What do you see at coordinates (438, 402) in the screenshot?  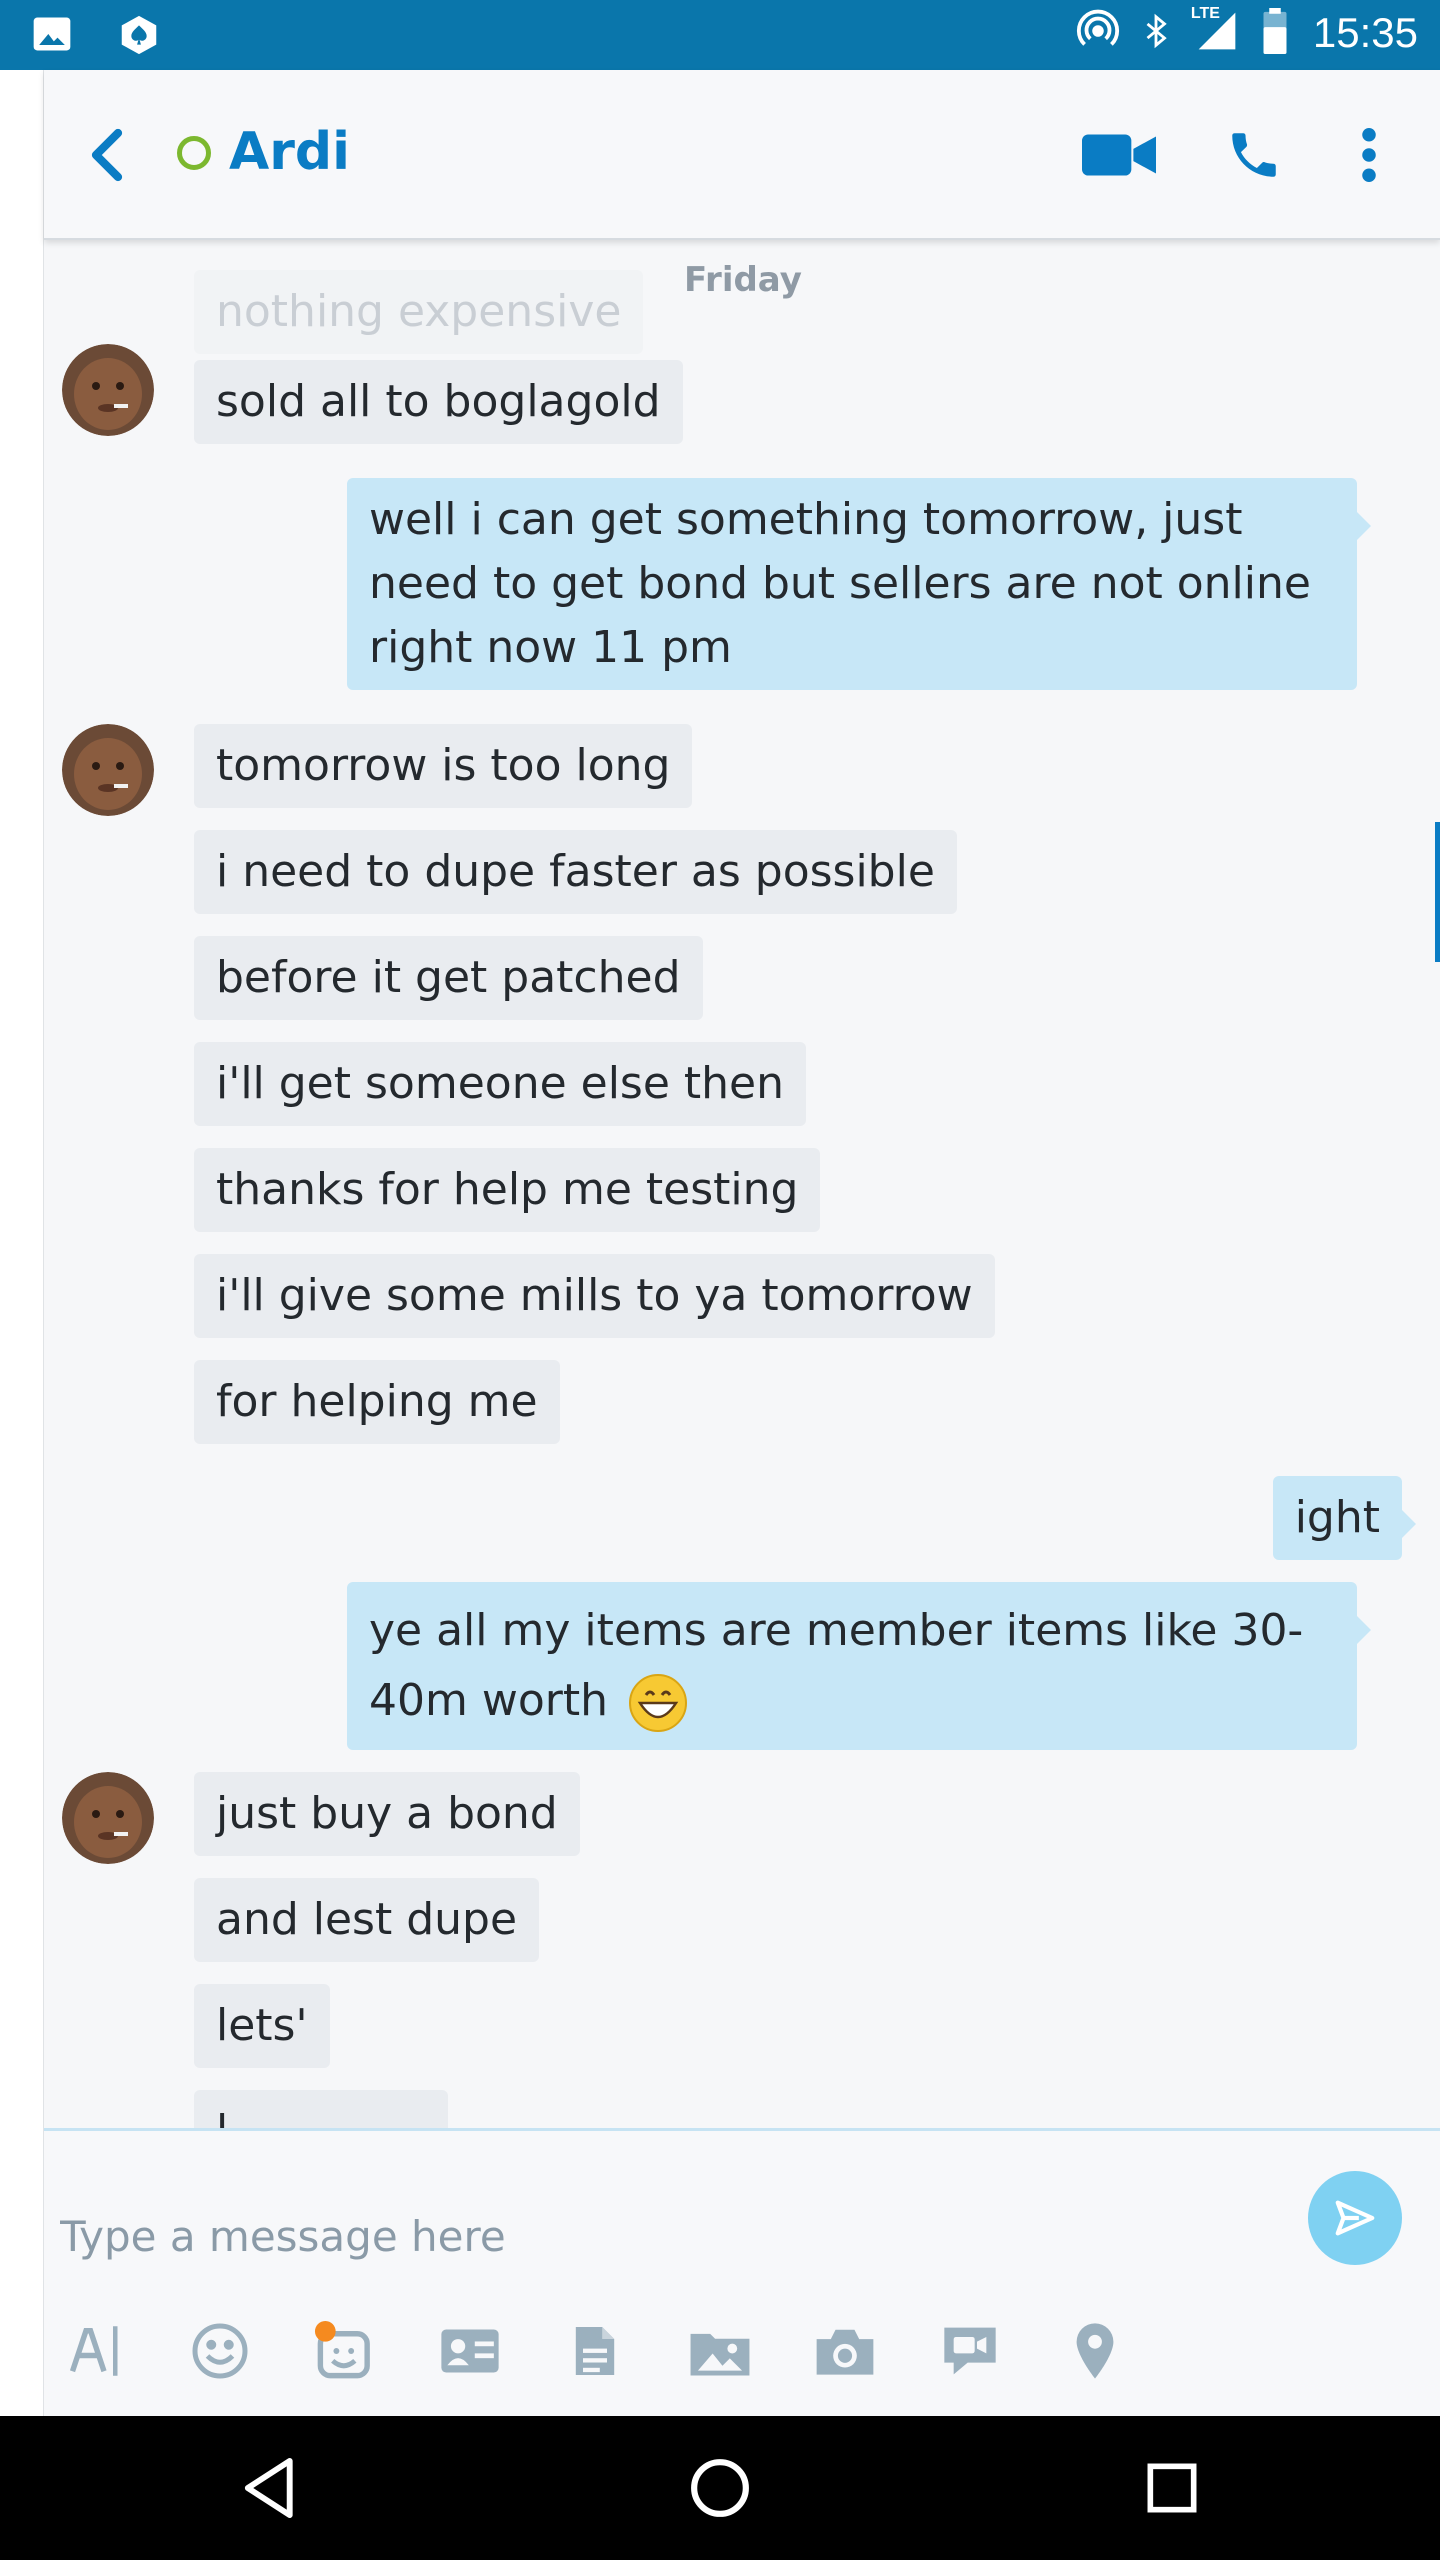 I see `message-bubble-incoming: sold all to boglagold` at bounding box center [438, 402].